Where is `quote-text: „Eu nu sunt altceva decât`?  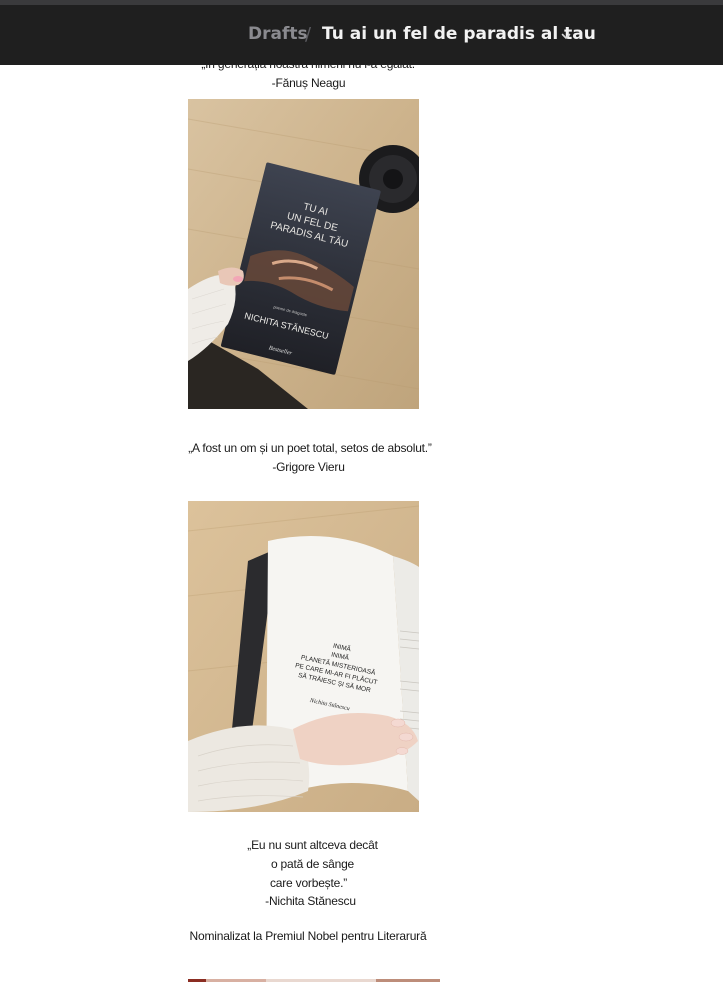
quote-text: „Eu nu sunt altceva decât is located at coordinates (312, 845).